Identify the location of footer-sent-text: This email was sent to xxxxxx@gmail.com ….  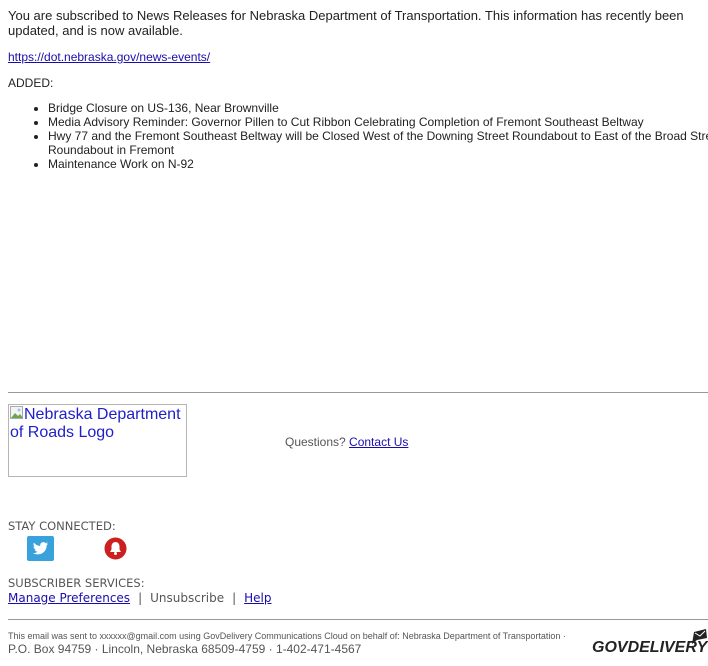
(287, 636).